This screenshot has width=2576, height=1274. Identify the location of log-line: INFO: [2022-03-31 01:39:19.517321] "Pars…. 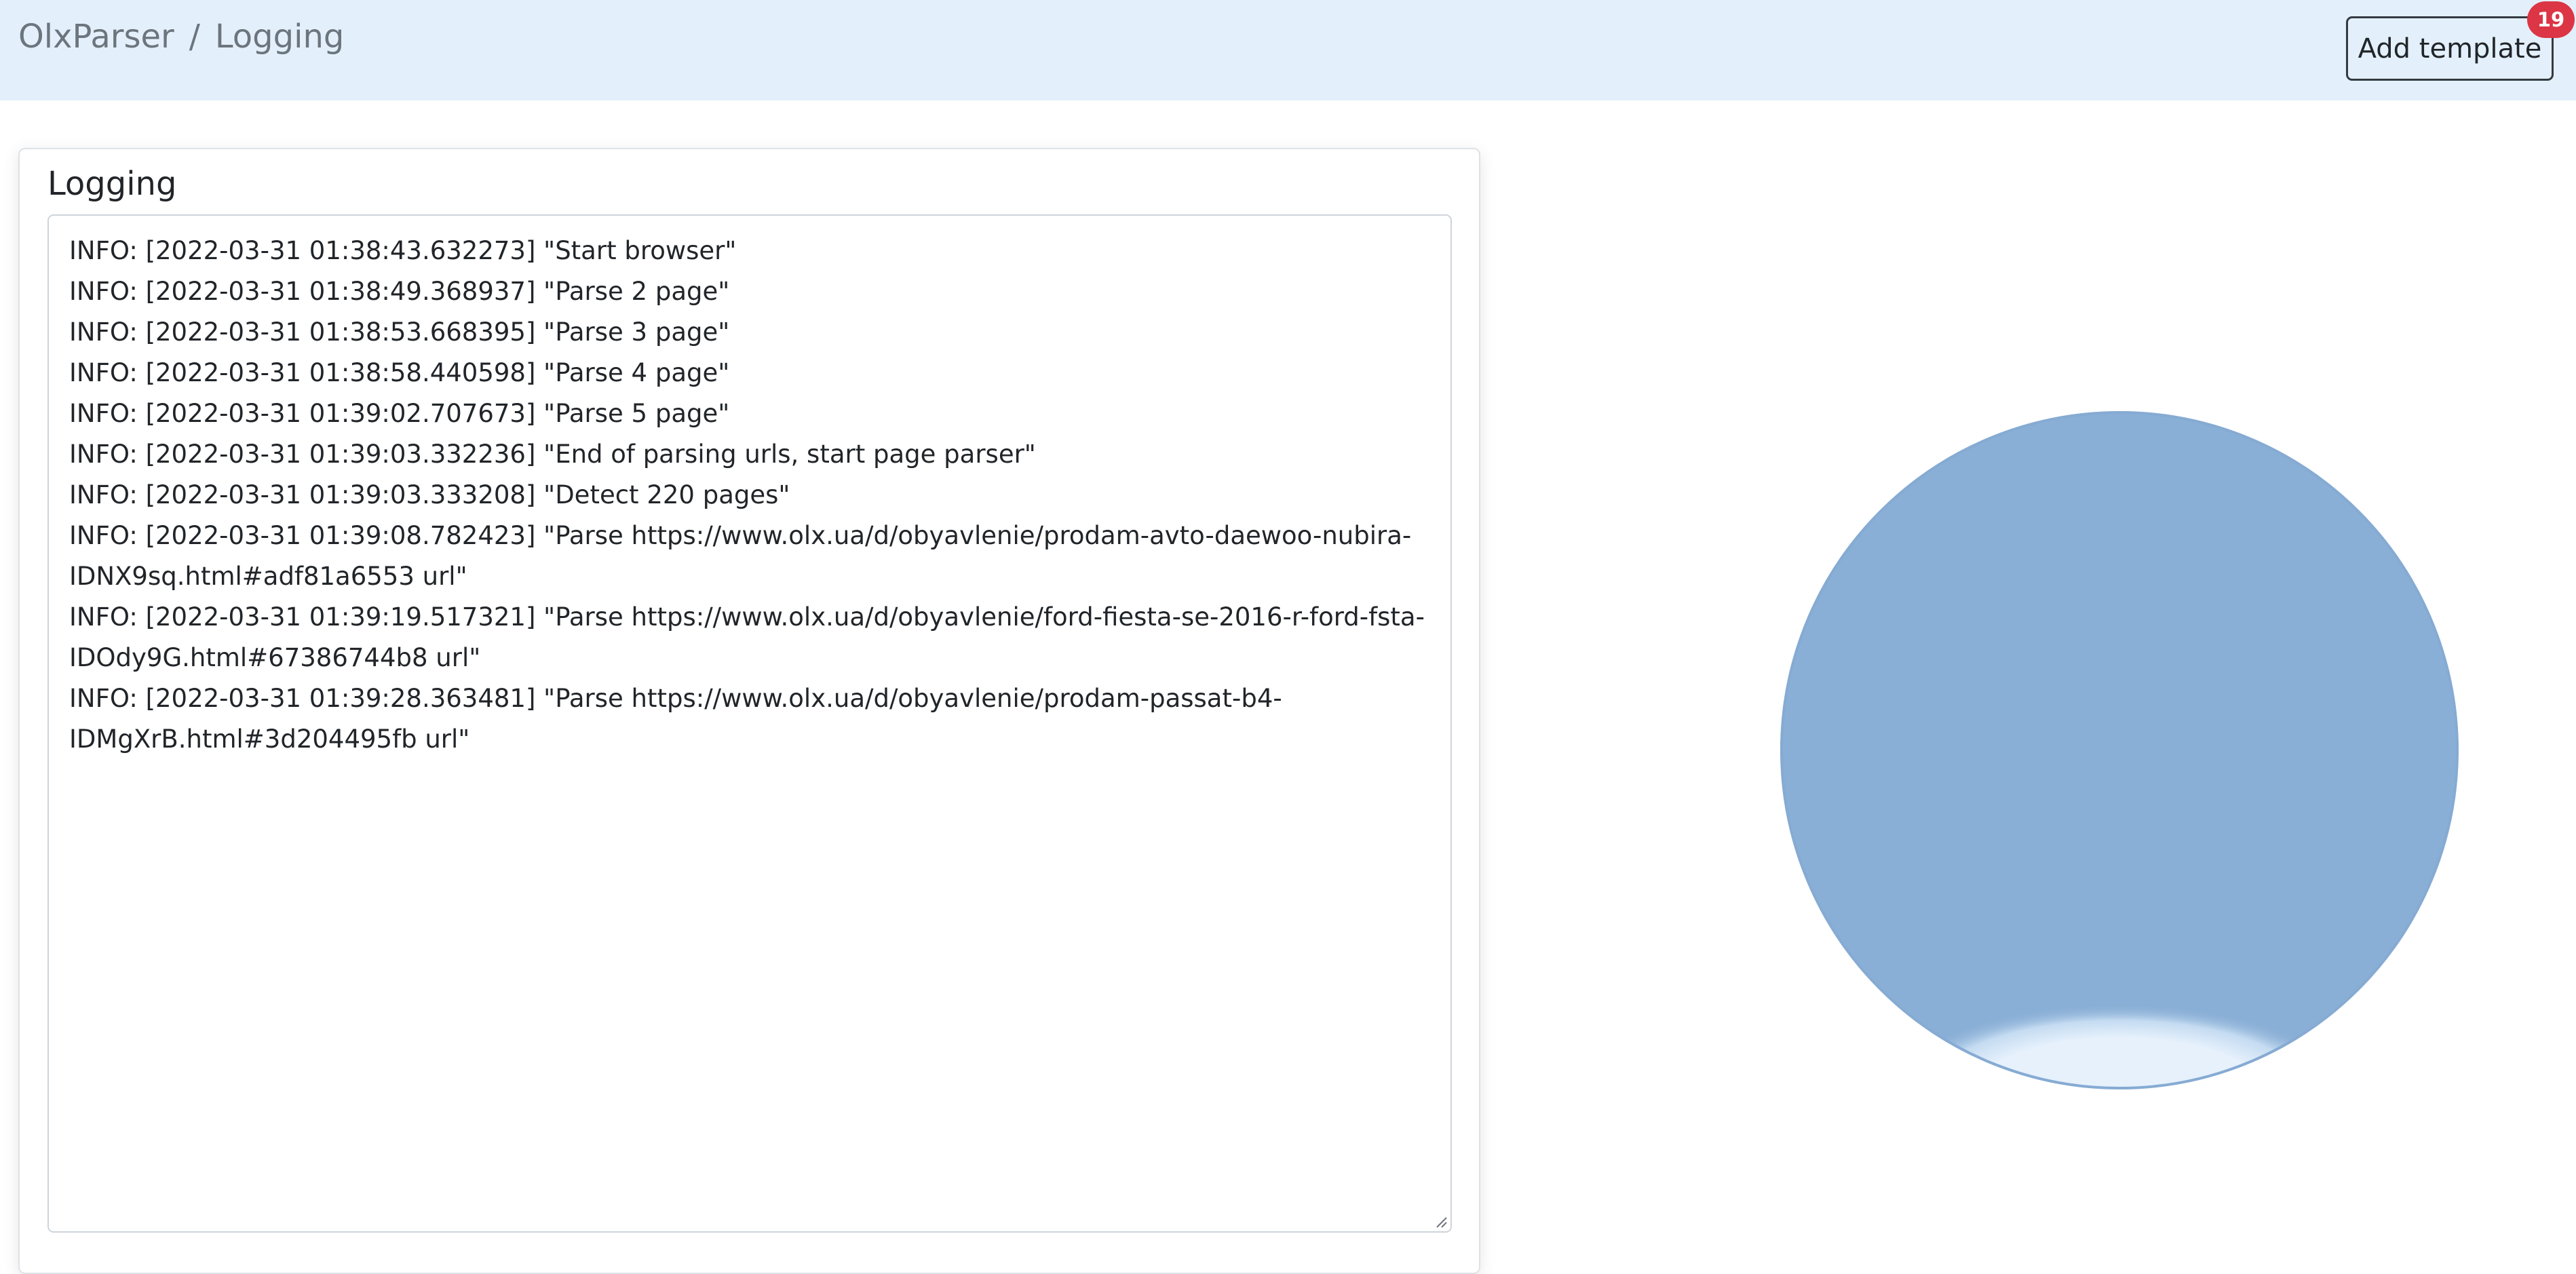
(747, 637).